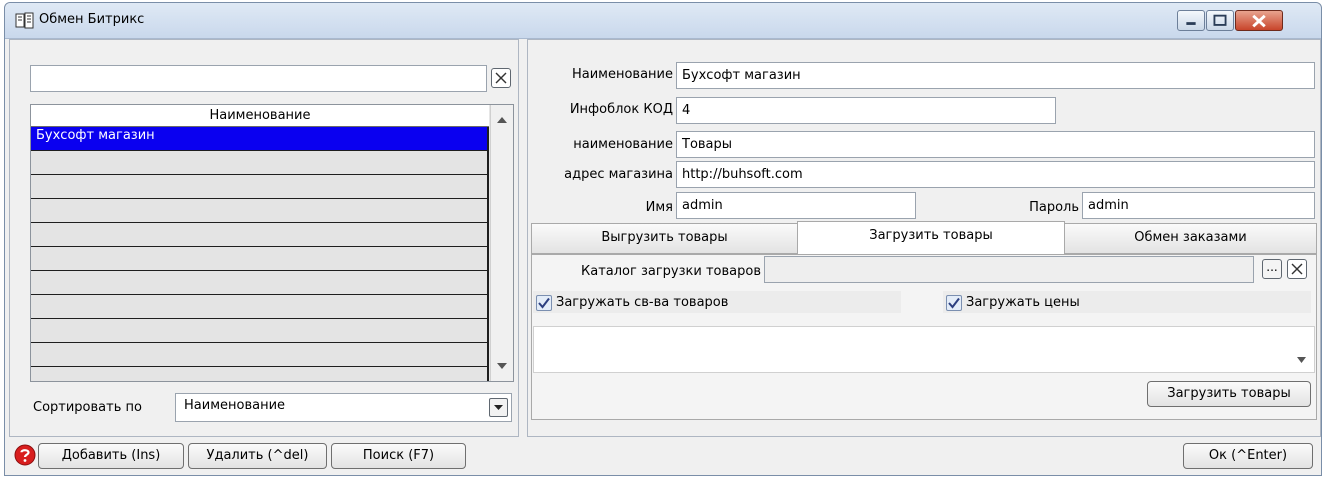  Describe the element at coordinates (111, 456) in the screenshot. I see `add-button: Добавить (Ins)` at that location.